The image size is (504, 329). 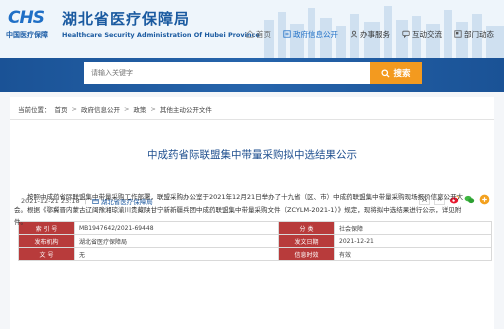 I want to click on chs-logo: CHS, so click(x=32, y=18).